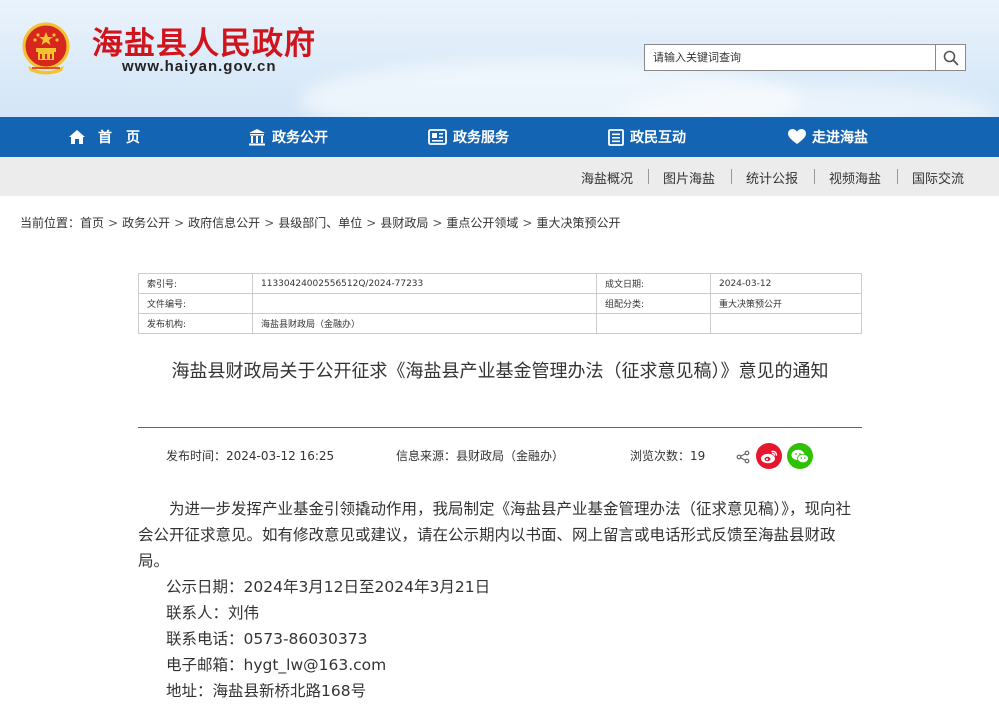 The width and height of the screenshot is (999, 706). I want to click on category-label: 组配分类:, so click(653, 303).